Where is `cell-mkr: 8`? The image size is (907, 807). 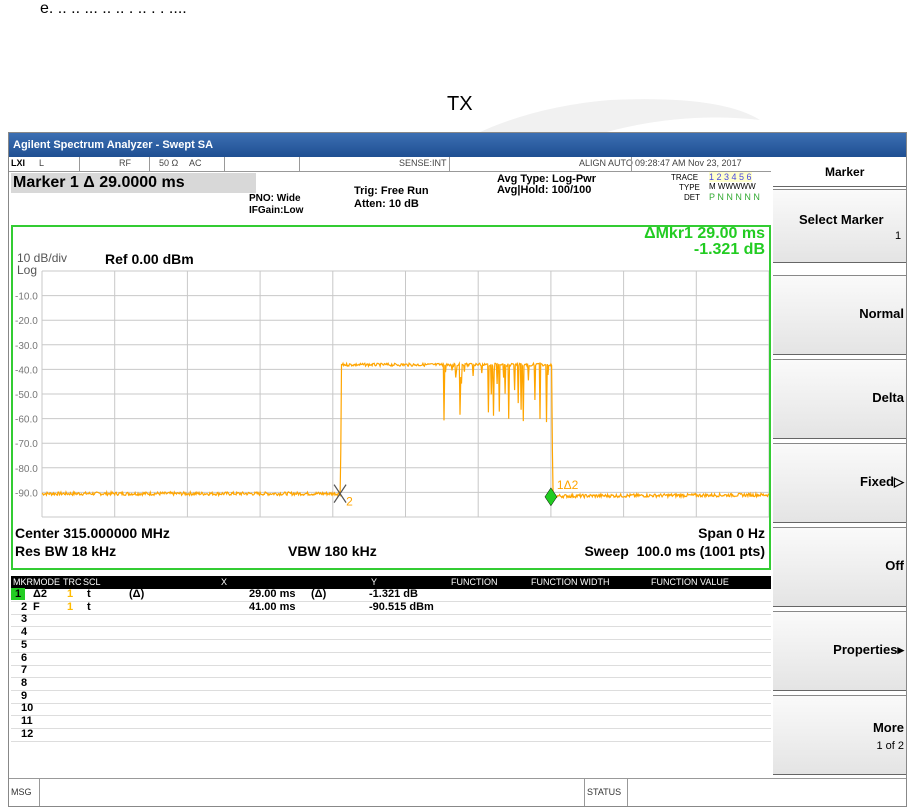 cell-mkr: 8 is located at coordinates (24, 682).